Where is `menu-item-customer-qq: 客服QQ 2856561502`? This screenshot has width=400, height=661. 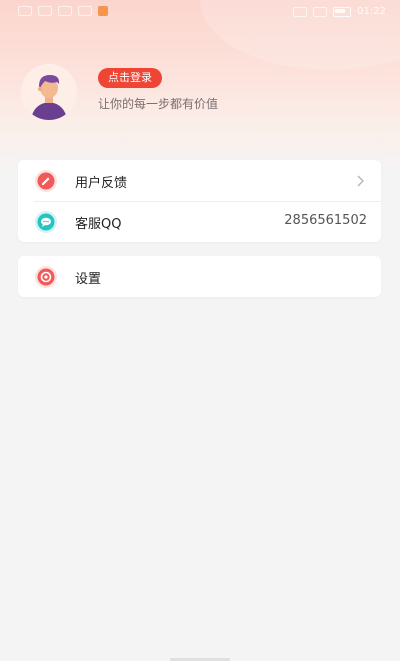
menu-item-customer-qq: 客服QQ 2856561502 is located at coordinates (199, 221).